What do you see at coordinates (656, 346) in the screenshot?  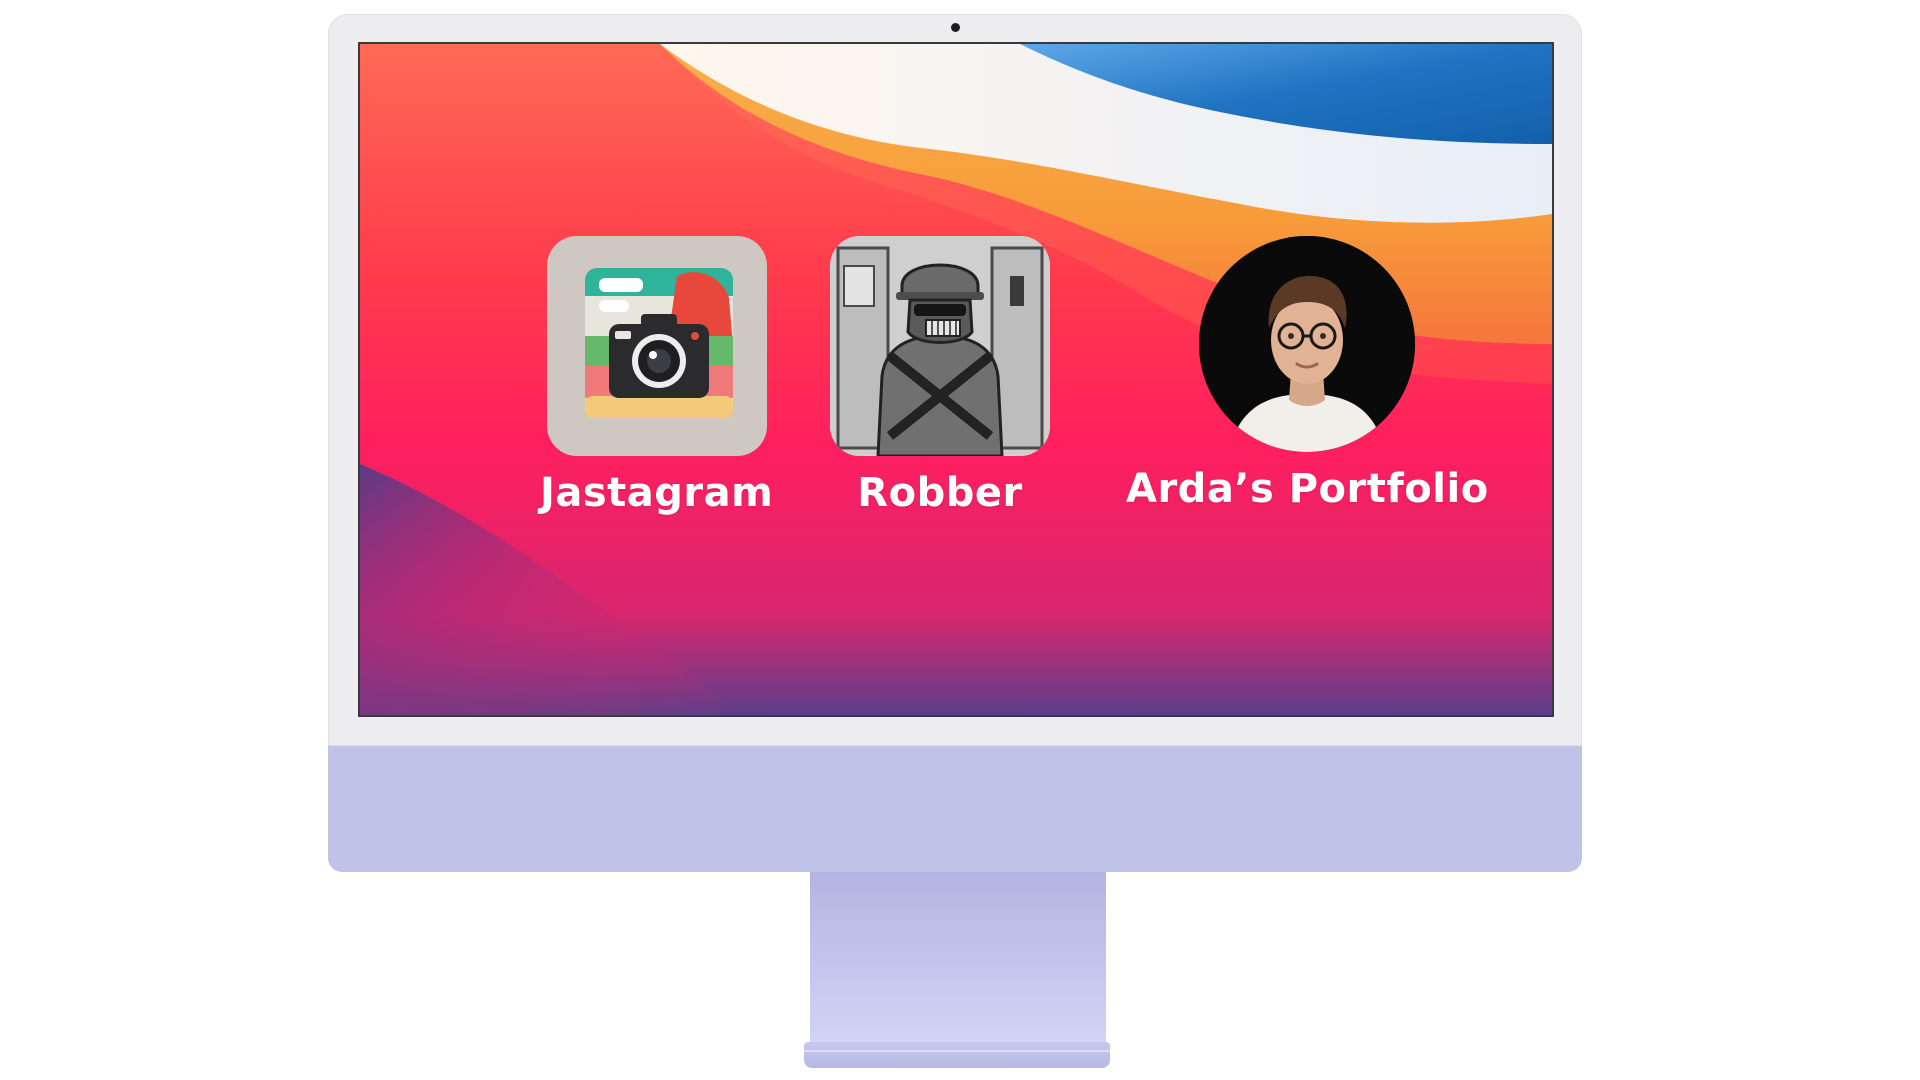 I see `camera-app-icon` at bounding box center [656, 346].